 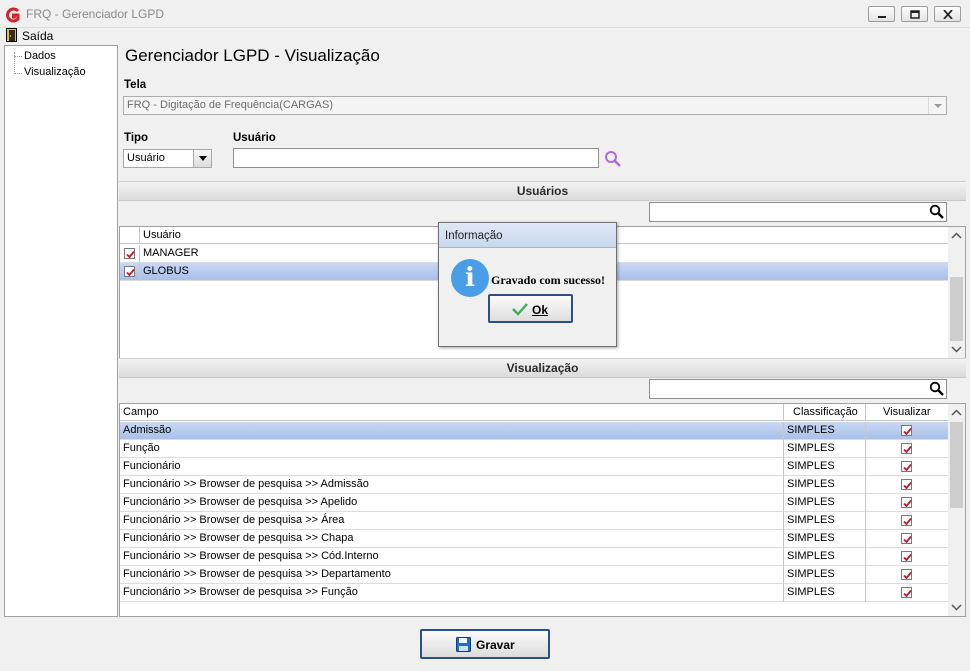 What do you see at coordinates (55, 72) in the screenshot?
I see `tree-item-visualizacao: Visualização` at bounding box center [55, 72].